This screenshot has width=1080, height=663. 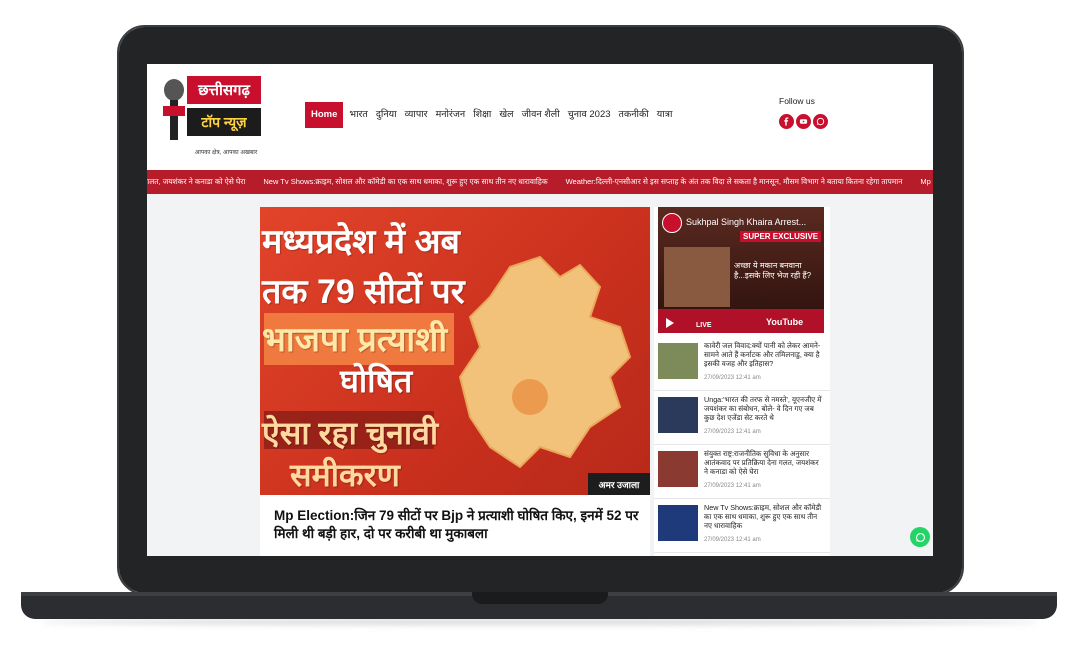 What do you see at coordinates (672, 223) in the screenshot?
I see `channel-avatar` at bounding box center [672, 223].